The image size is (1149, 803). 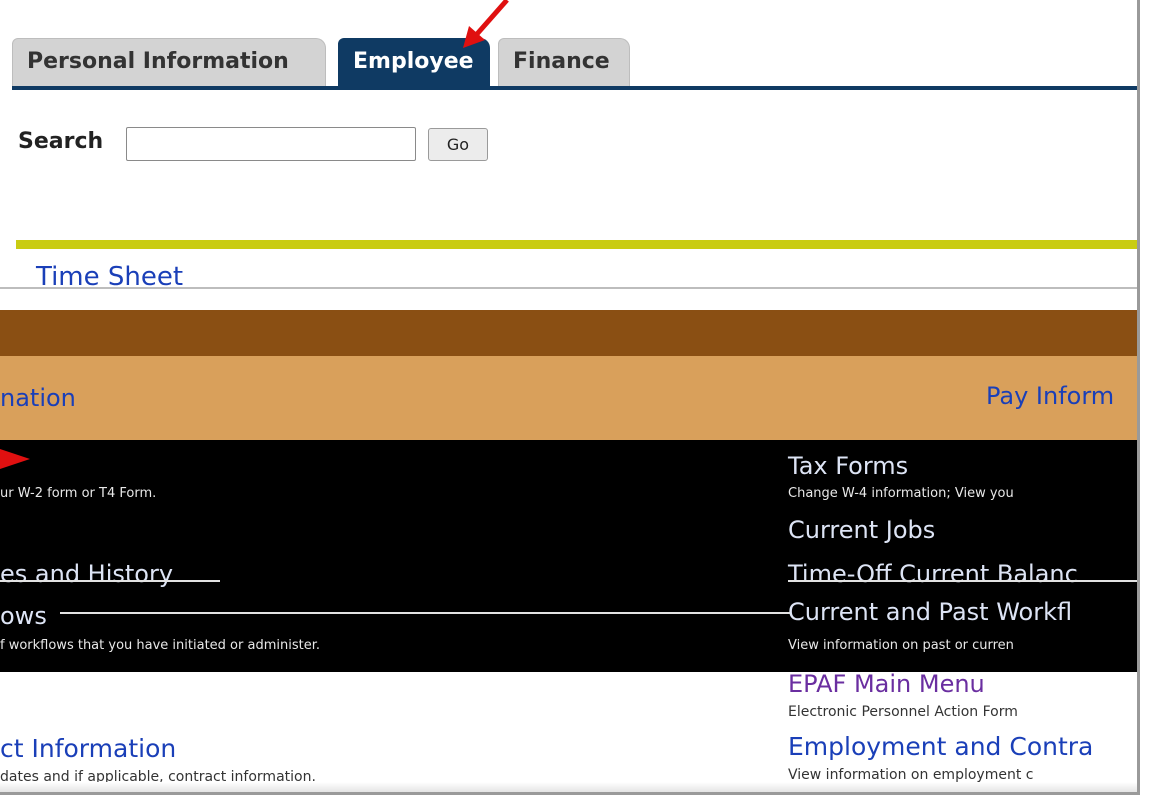 I want to click on workflows-link-left: ows, so click(x=23, y=616).